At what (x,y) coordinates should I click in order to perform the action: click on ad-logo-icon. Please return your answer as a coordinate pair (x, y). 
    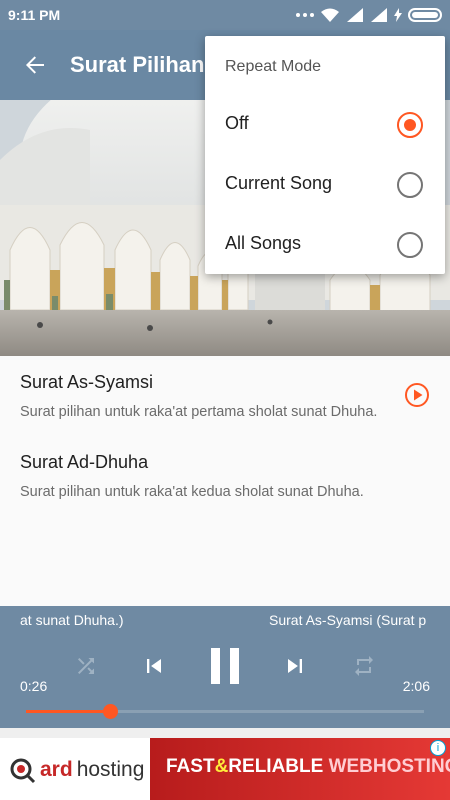
    Looking at the image, I should click on (23, 771).